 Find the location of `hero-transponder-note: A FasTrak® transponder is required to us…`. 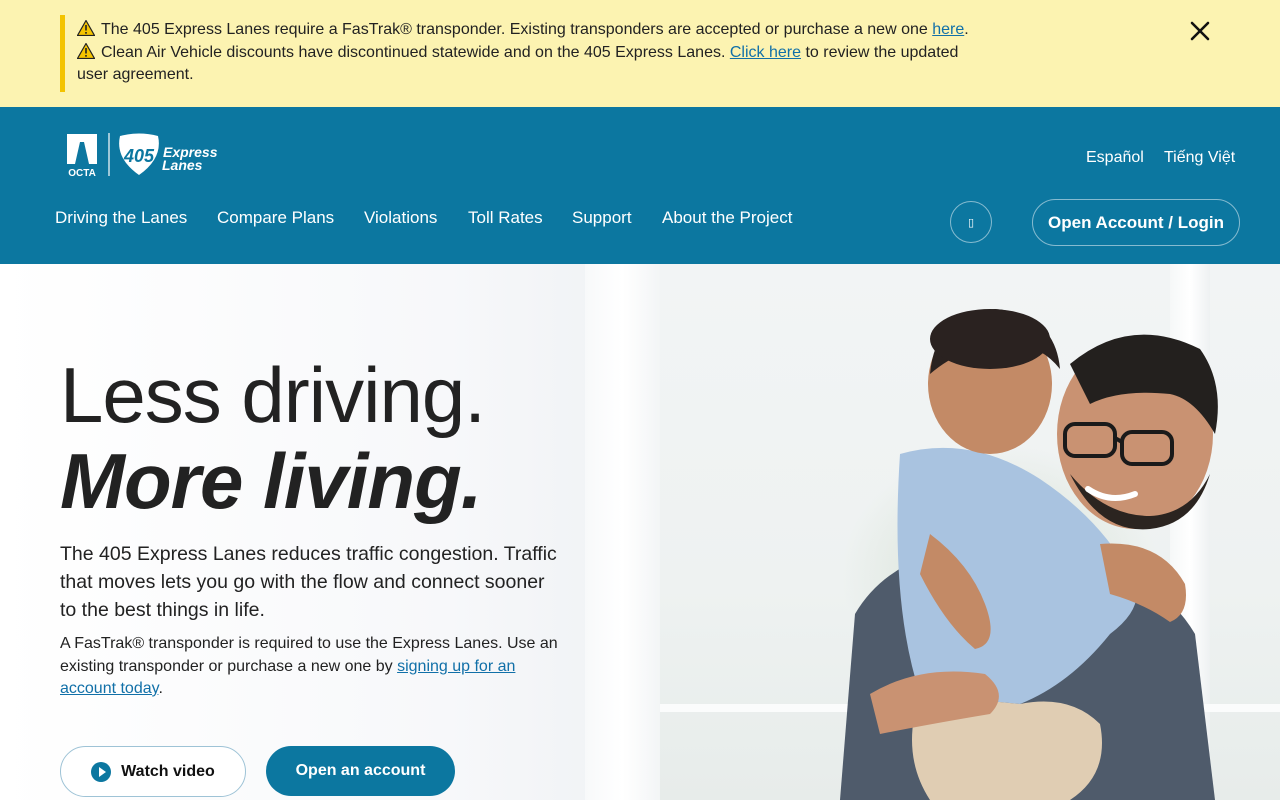

hero-transponder-note: A FasTrak® transponder is required to us… is located at coordinates (315, 667).